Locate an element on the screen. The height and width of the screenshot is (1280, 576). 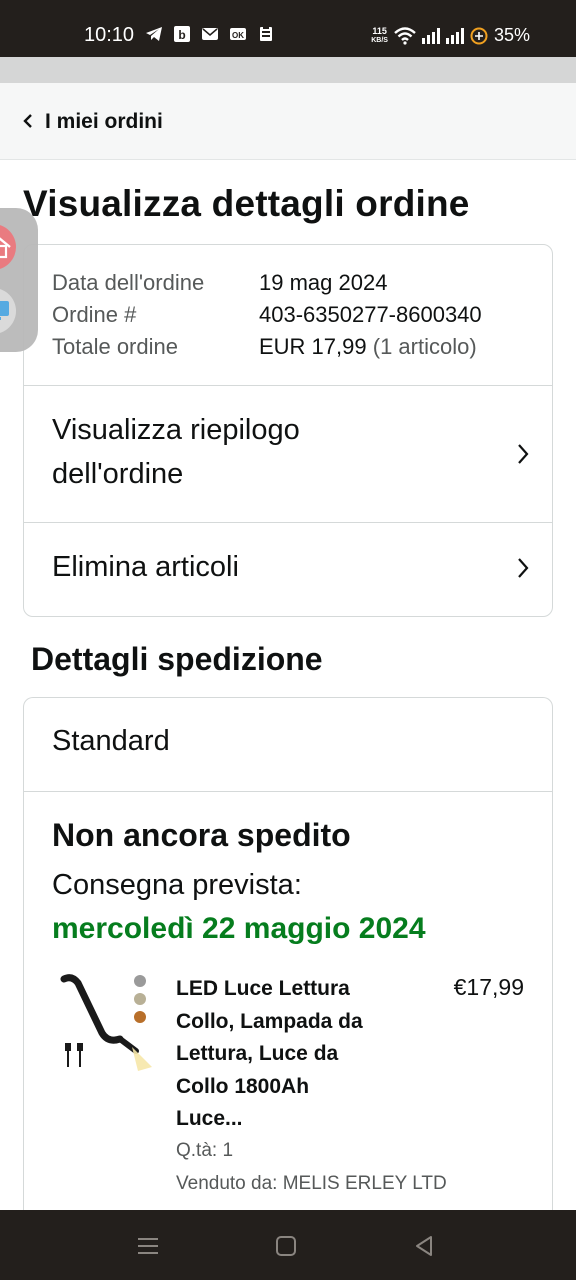
speed-unit: KB/S is located at coordinates (379, 40).